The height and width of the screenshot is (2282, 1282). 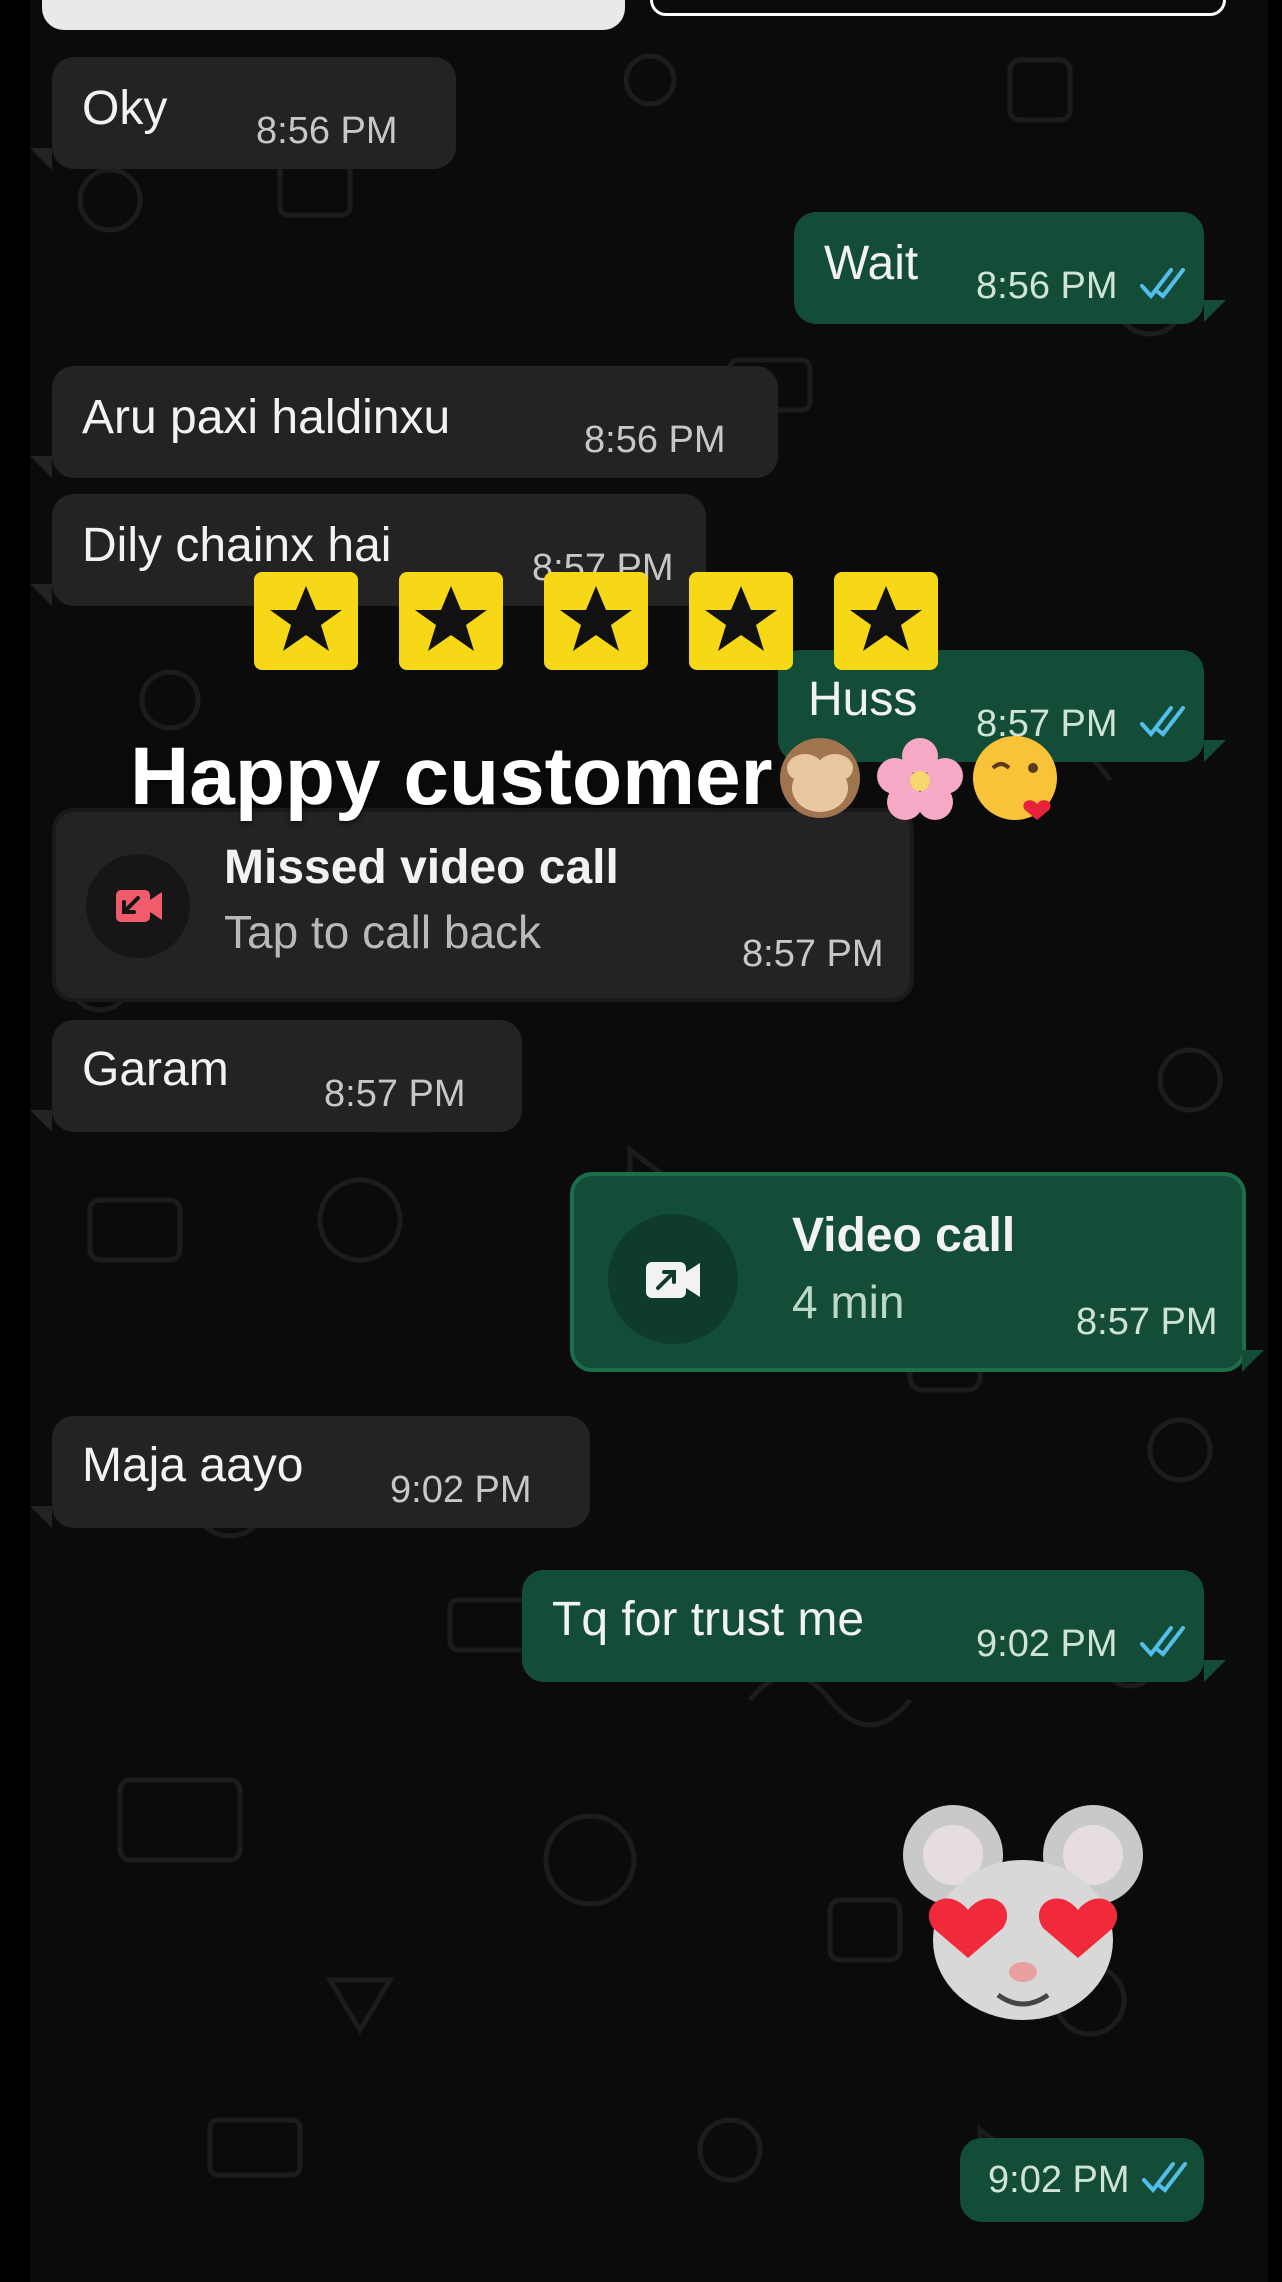 I want to click on rating-stars, so click(x=592, y=622).